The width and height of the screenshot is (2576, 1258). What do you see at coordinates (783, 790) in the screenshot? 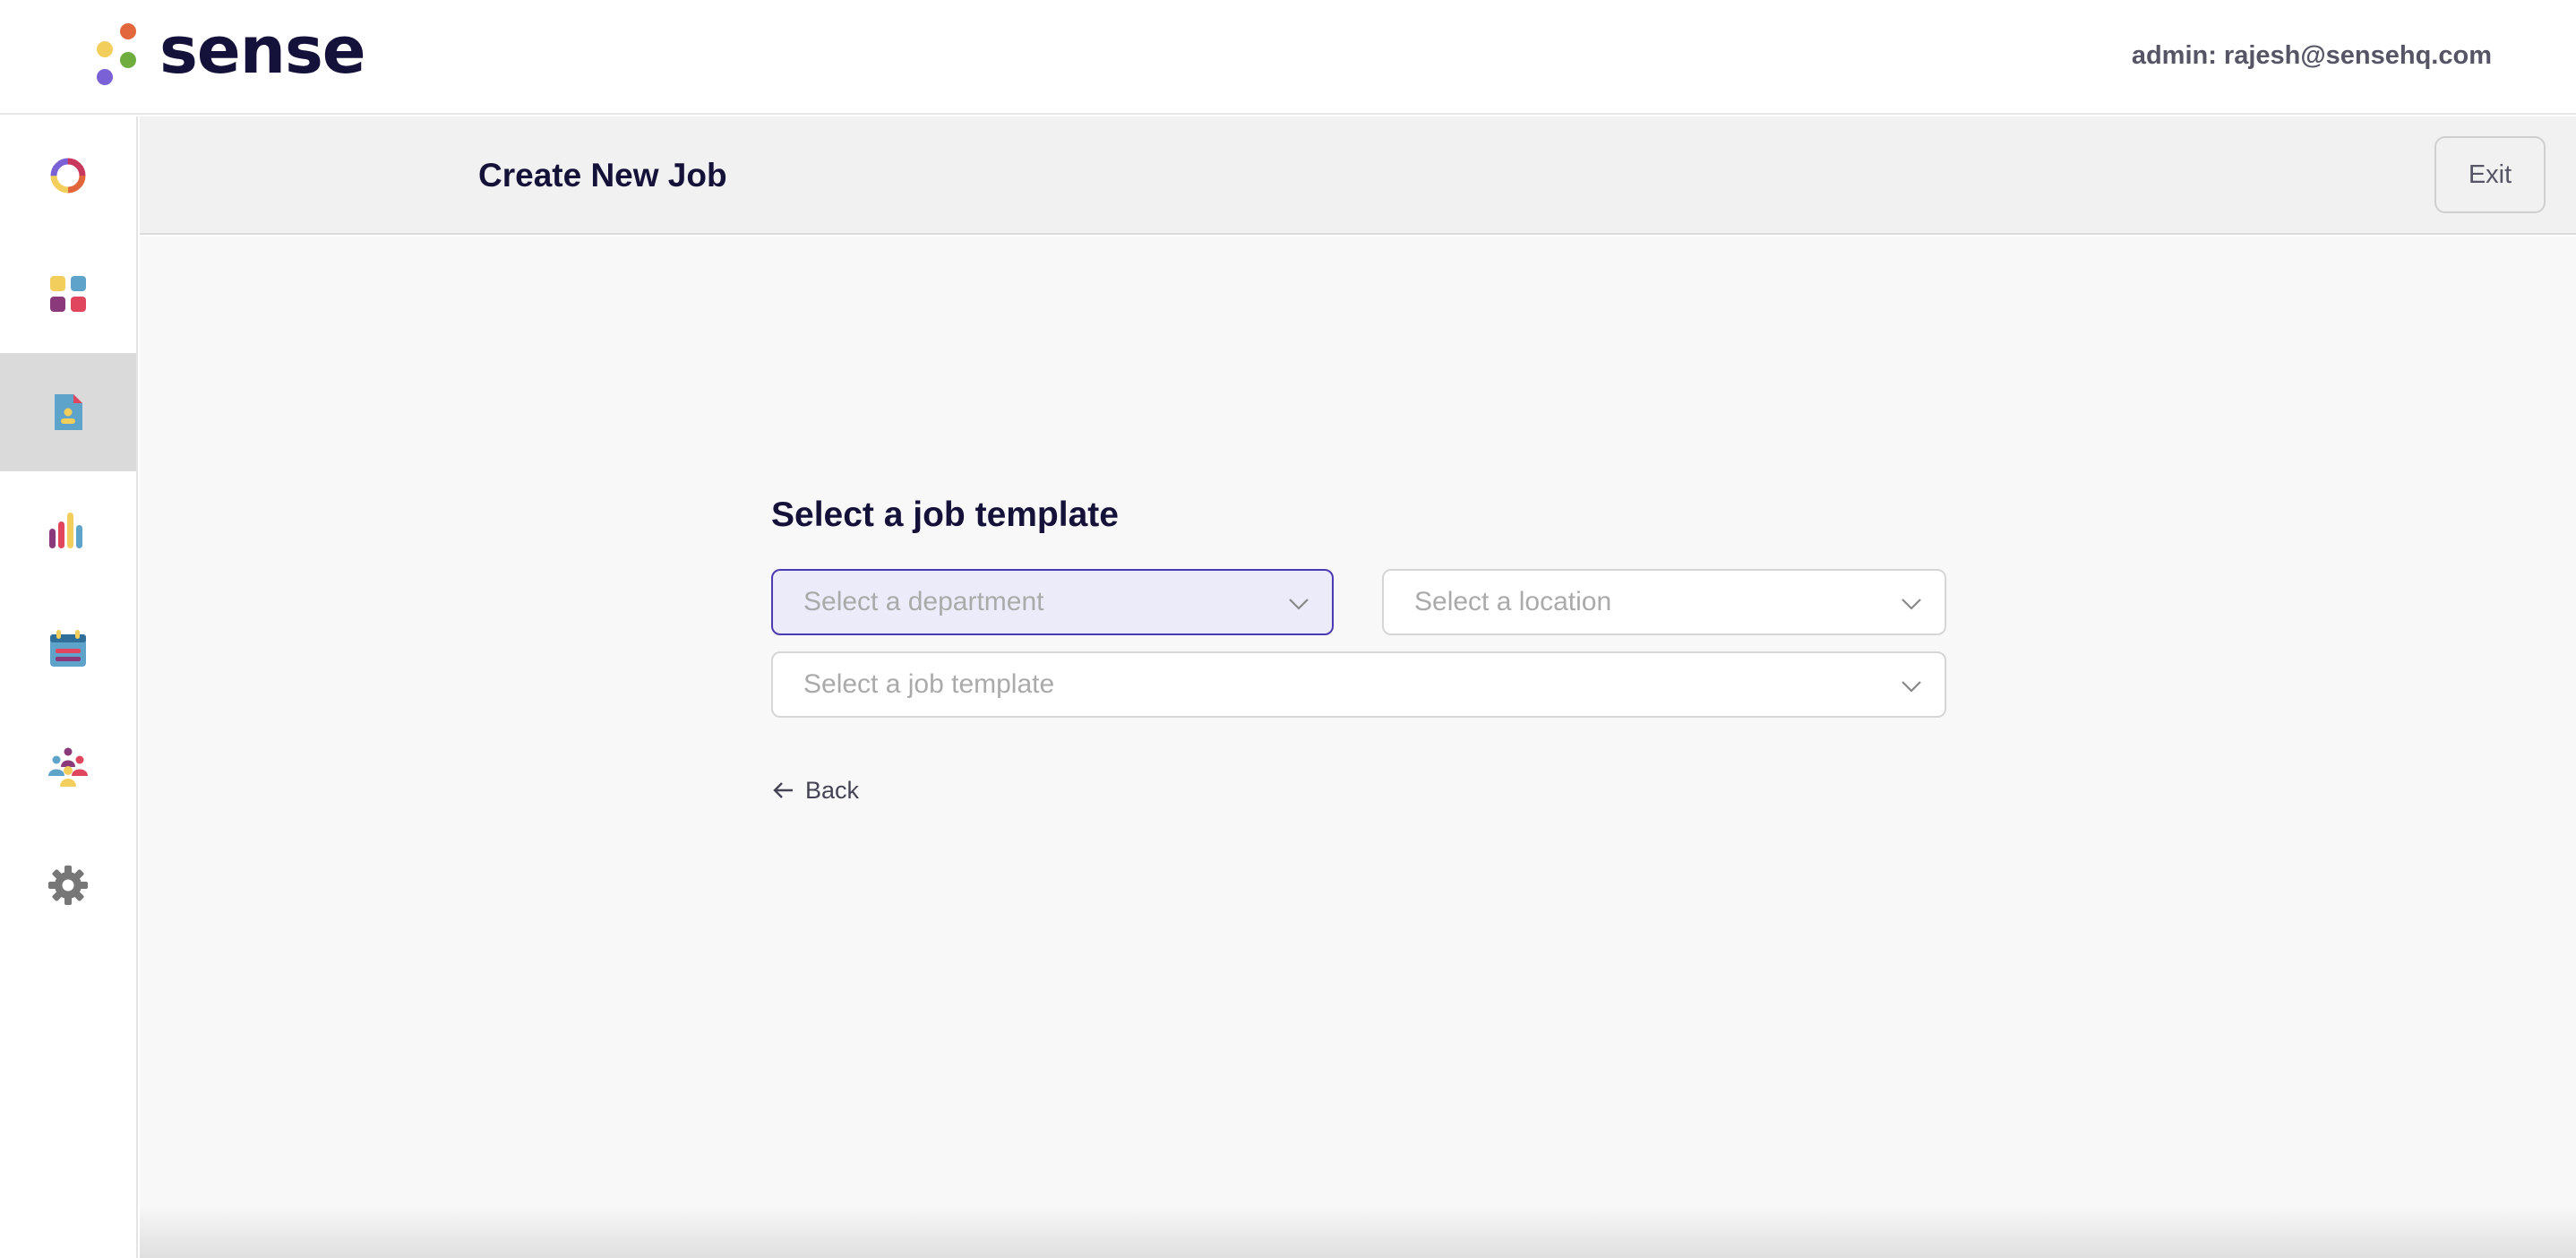
I see `arrow-left-icon` at bounding box center [783, 790].